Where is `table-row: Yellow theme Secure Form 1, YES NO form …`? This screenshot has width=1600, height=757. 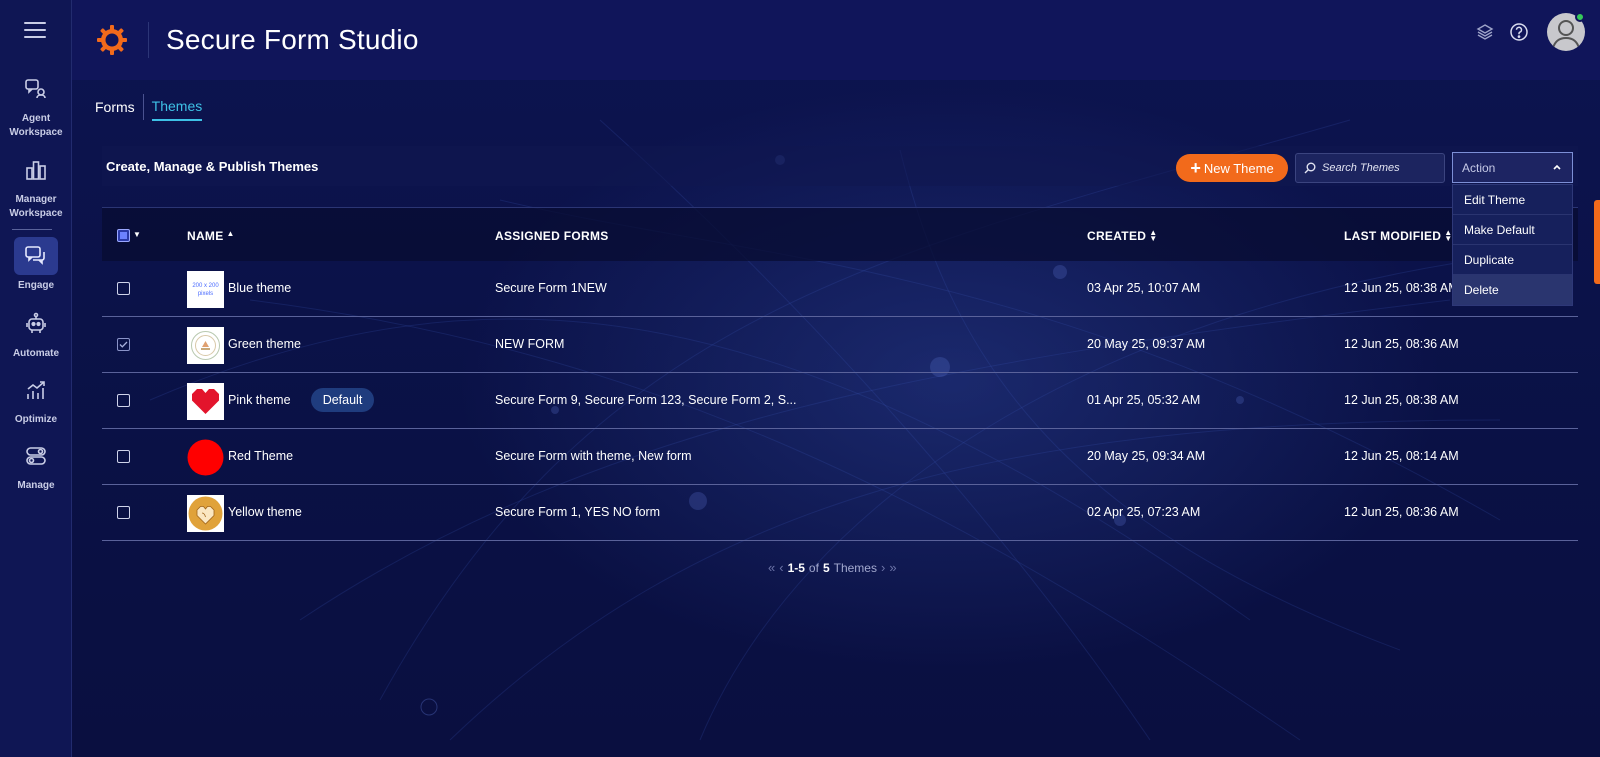
table-row: Yellow theme Secure Form 1, YES NO form … is located at coordinates (840, 513).